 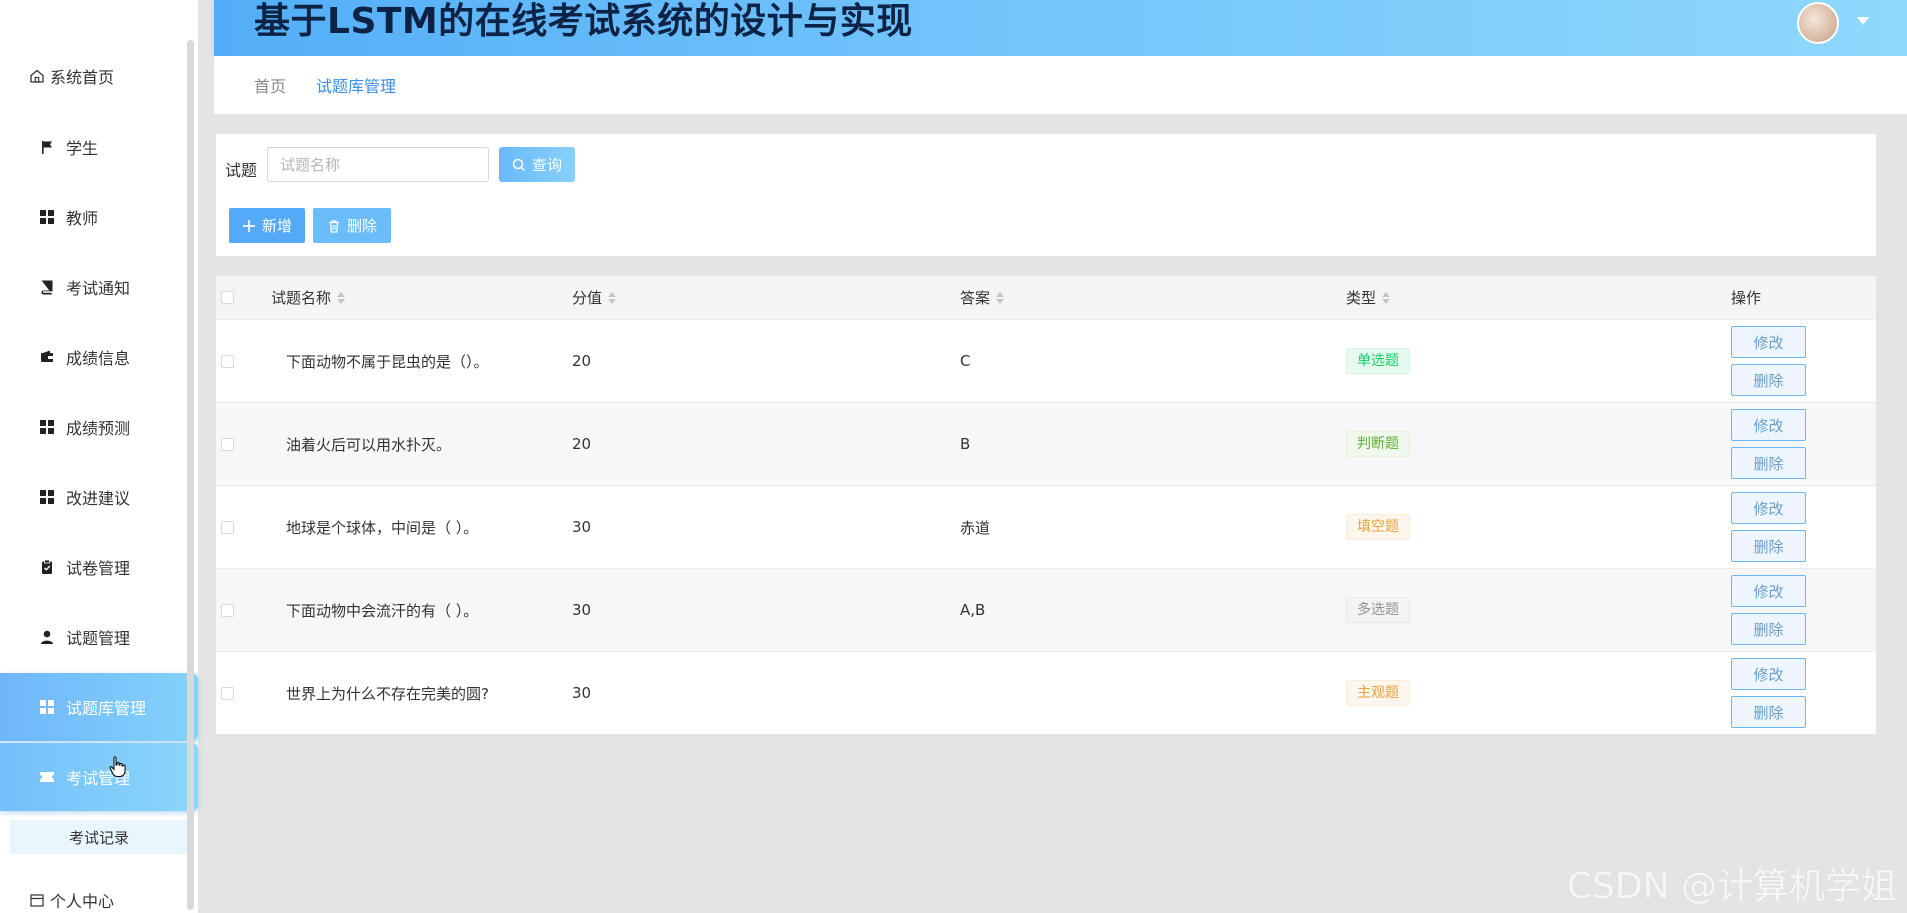 I want to click on sidebar-item-grade-prediction: 成绩预测, so click(x=99, y=427).